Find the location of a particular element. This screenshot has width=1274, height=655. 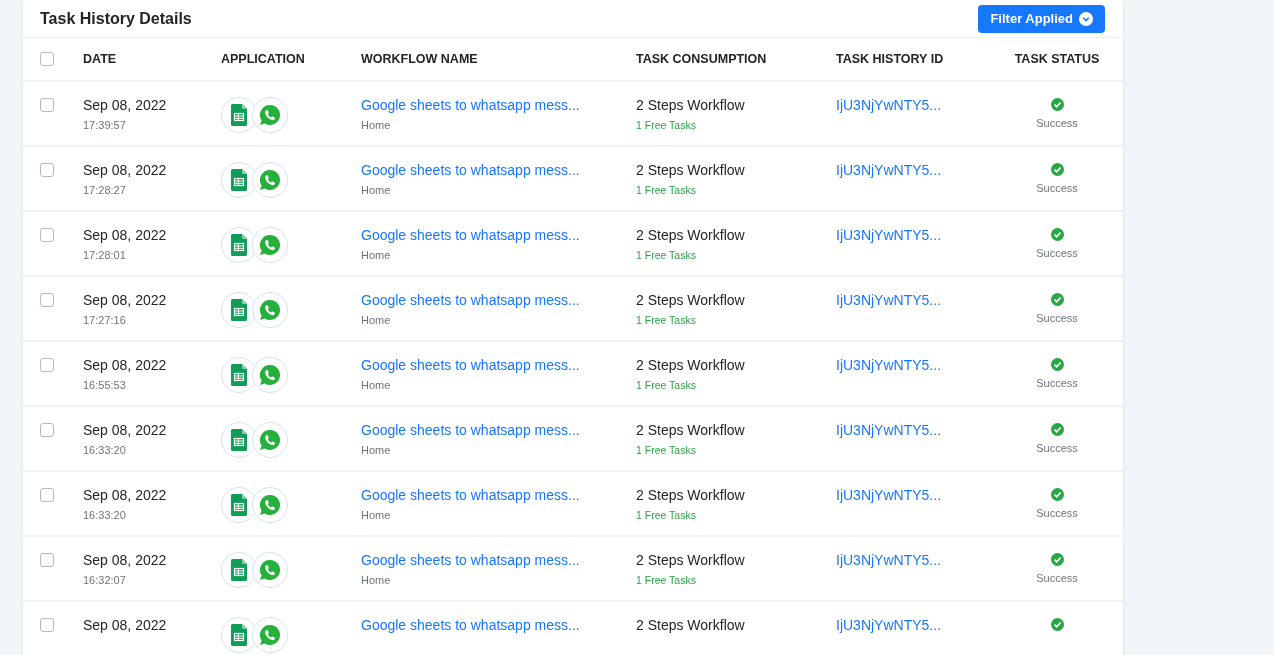

column-header: TASK HISTORY ID is located at coordinates (890, 59).